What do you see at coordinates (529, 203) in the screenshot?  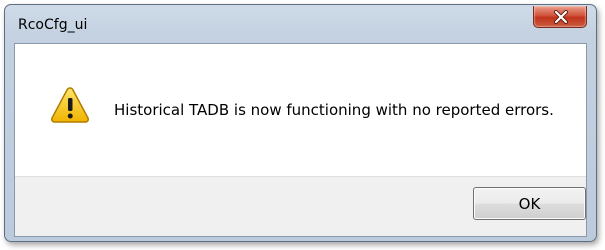 I see `ok-button: OK` at bounding box center [529, 203].